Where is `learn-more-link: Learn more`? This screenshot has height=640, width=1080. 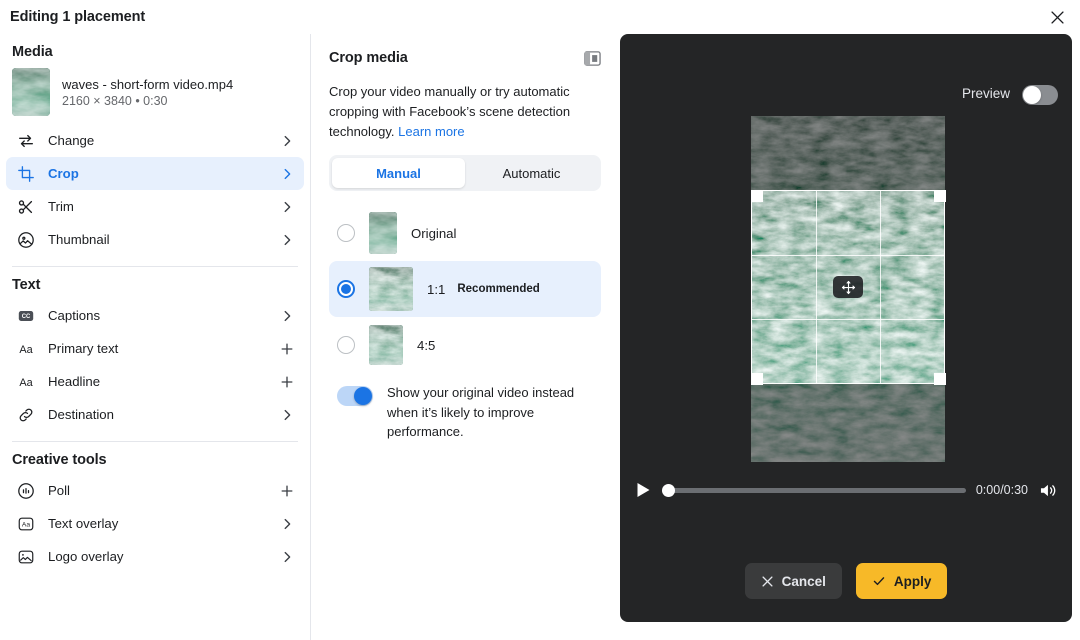 learn-more-link: Learn more is located at coordinates (431, 131).